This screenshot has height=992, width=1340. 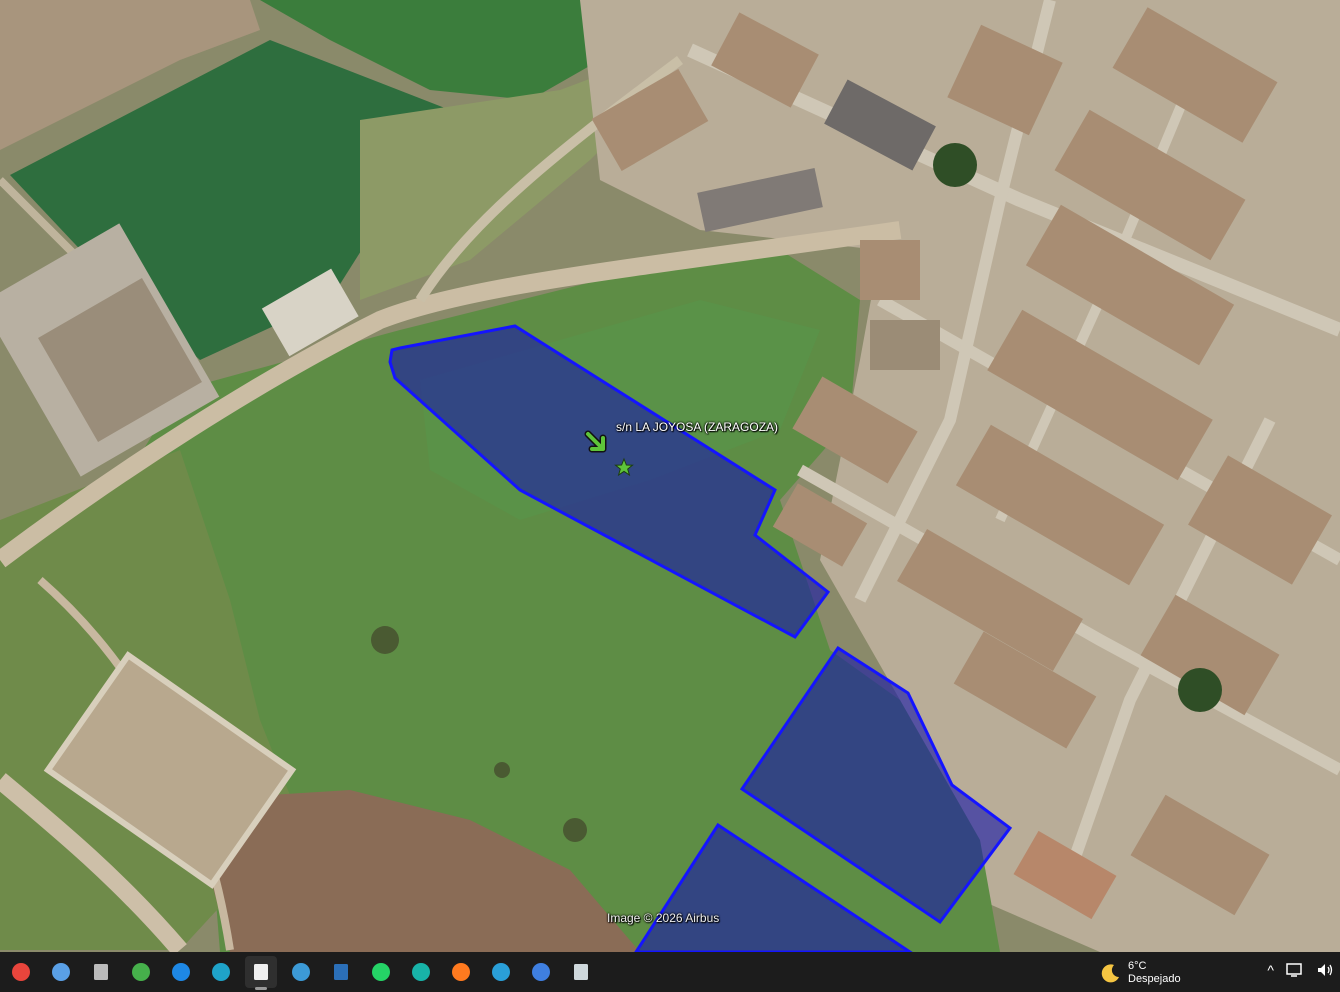 What do you see at coordinates (541, 972) in the screenshot?
I see `vector-app-icon` at bounding box center [541, 972].